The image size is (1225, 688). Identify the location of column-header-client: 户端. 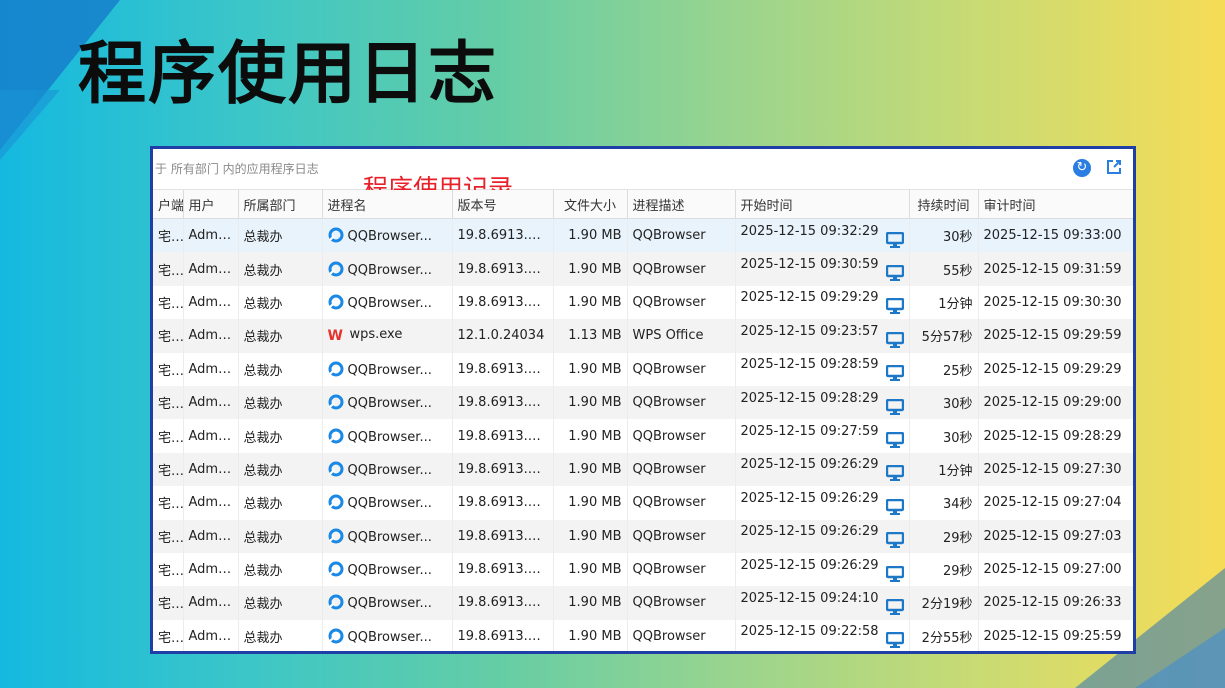
(168, 204).